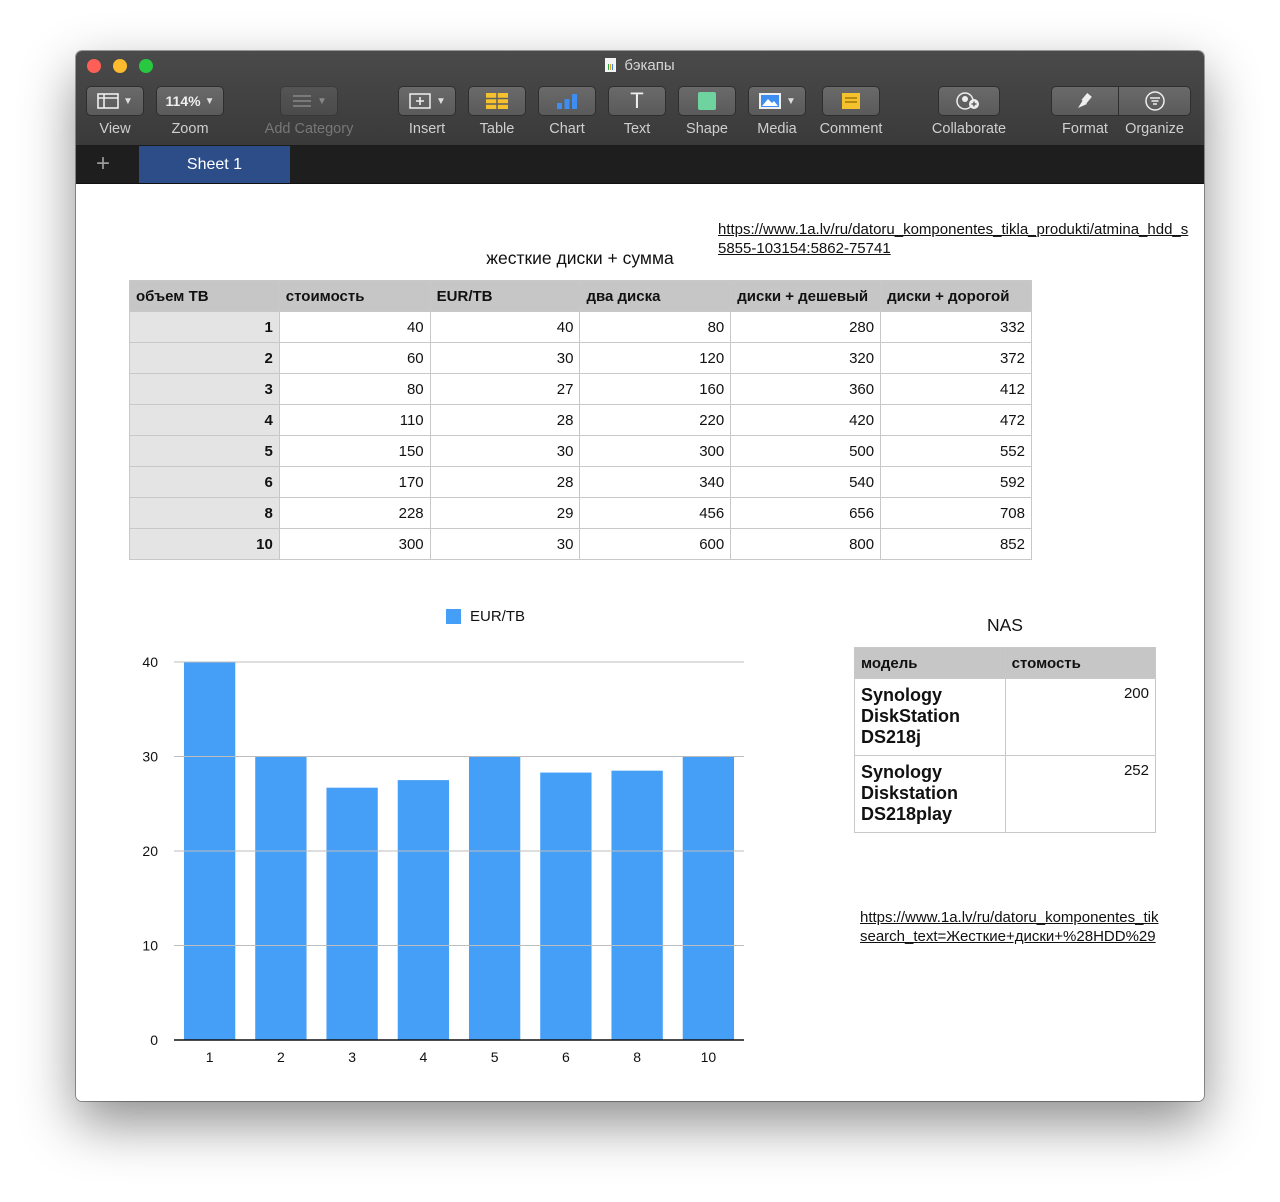 Image resolution: width=1280 pixels, height=1202 pixels. What do you see at coordinates (190, 101) in the screenshot?
I see `zoom-select: 114% ▼` at bounding box center [190, 101].